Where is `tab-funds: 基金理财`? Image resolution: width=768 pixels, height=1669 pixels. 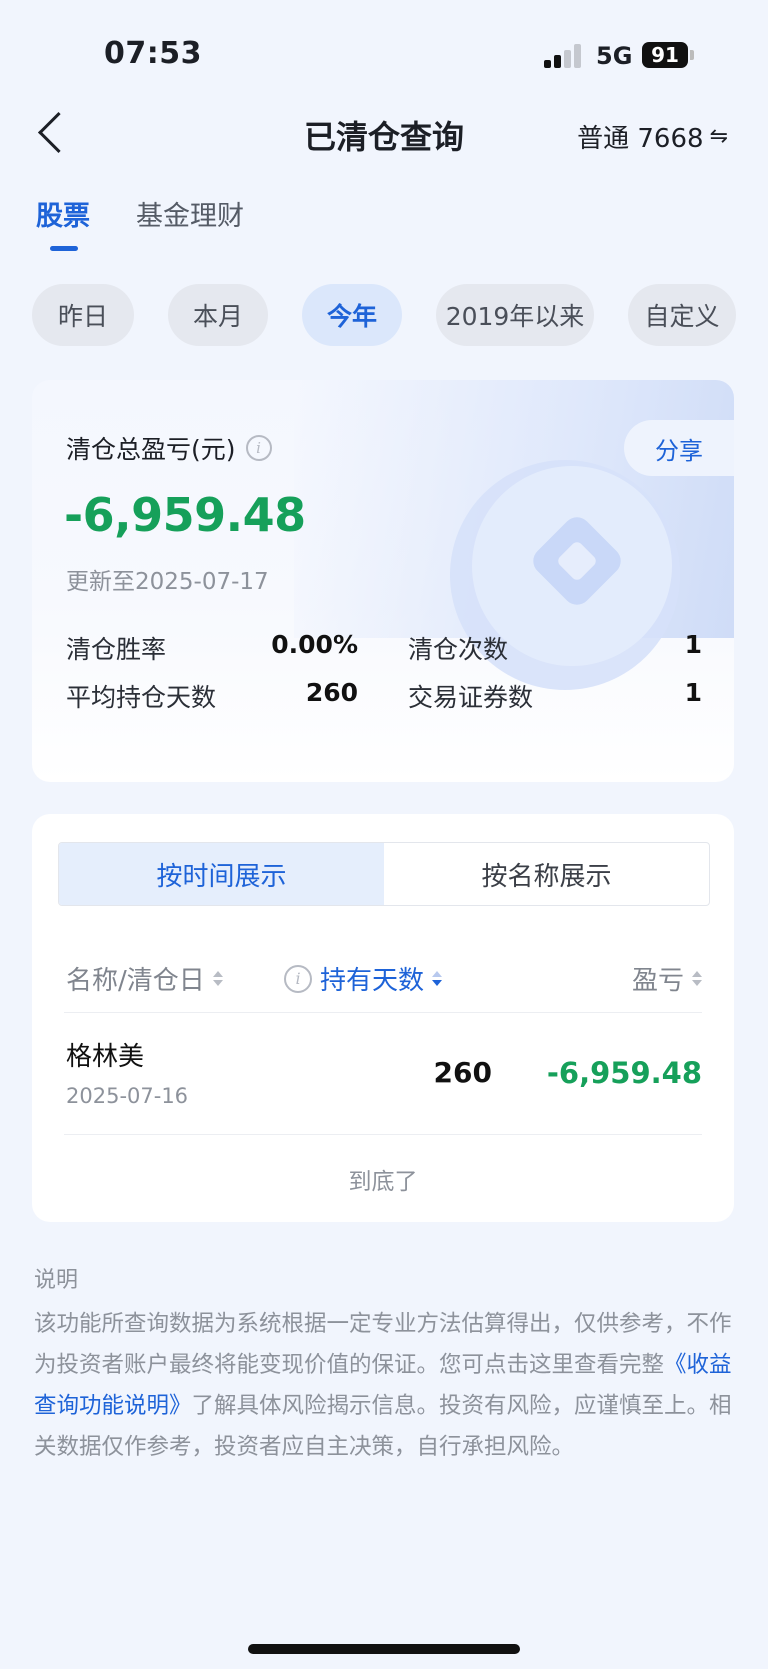 tab-funds: 基金理财 is located at coordinates (190, 213).